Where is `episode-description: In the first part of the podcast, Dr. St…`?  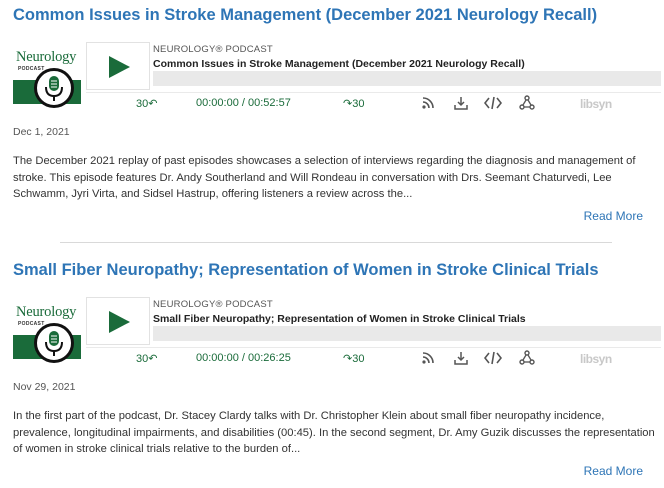
episode-description: In the first part of the podcast, Dr. St… is located at coordinates (334, 432).